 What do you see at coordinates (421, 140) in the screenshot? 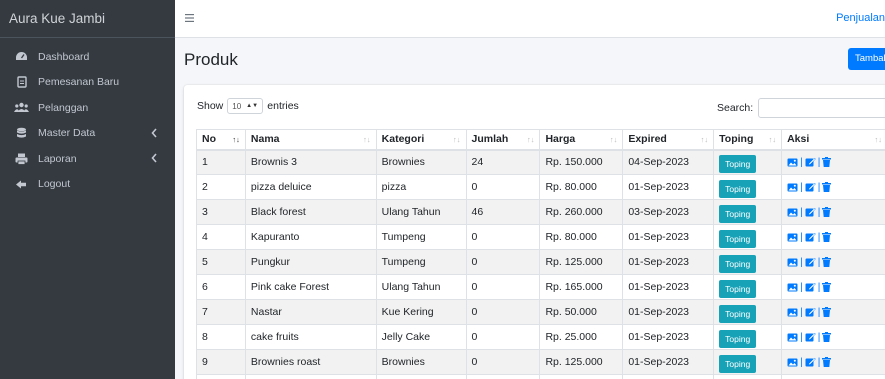
I see `column-header-kategori: Kategori ↑↓` at bounding box center [421, 140].